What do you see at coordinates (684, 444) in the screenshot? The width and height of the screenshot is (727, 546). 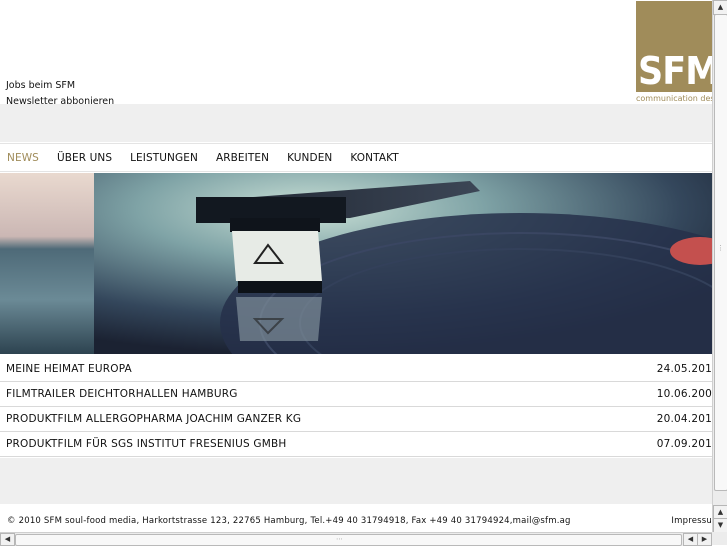 I see `news-date: 07.09.201` at bounding box center [684, 444].